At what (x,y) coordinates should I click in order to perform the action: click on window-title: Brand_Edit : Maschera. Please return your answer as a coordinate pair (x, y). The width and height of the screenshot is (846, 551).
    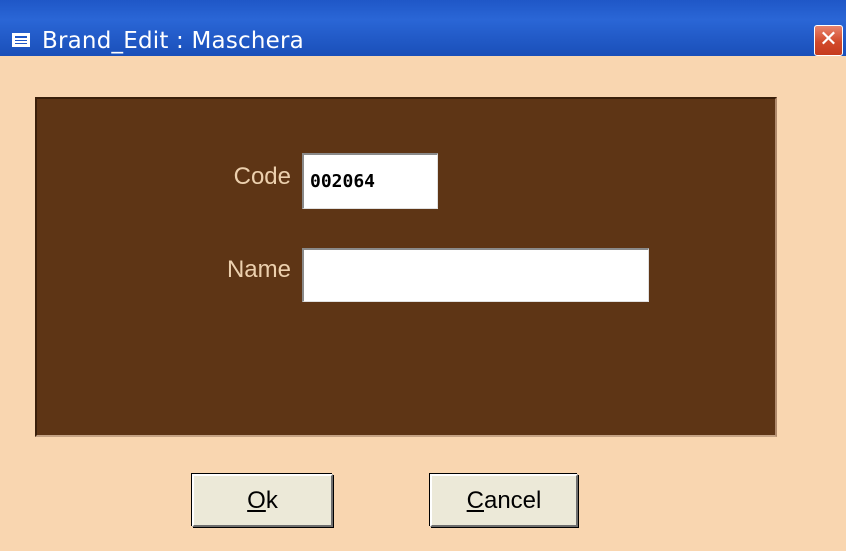
    Looking at the image, I should click on (173, 41).